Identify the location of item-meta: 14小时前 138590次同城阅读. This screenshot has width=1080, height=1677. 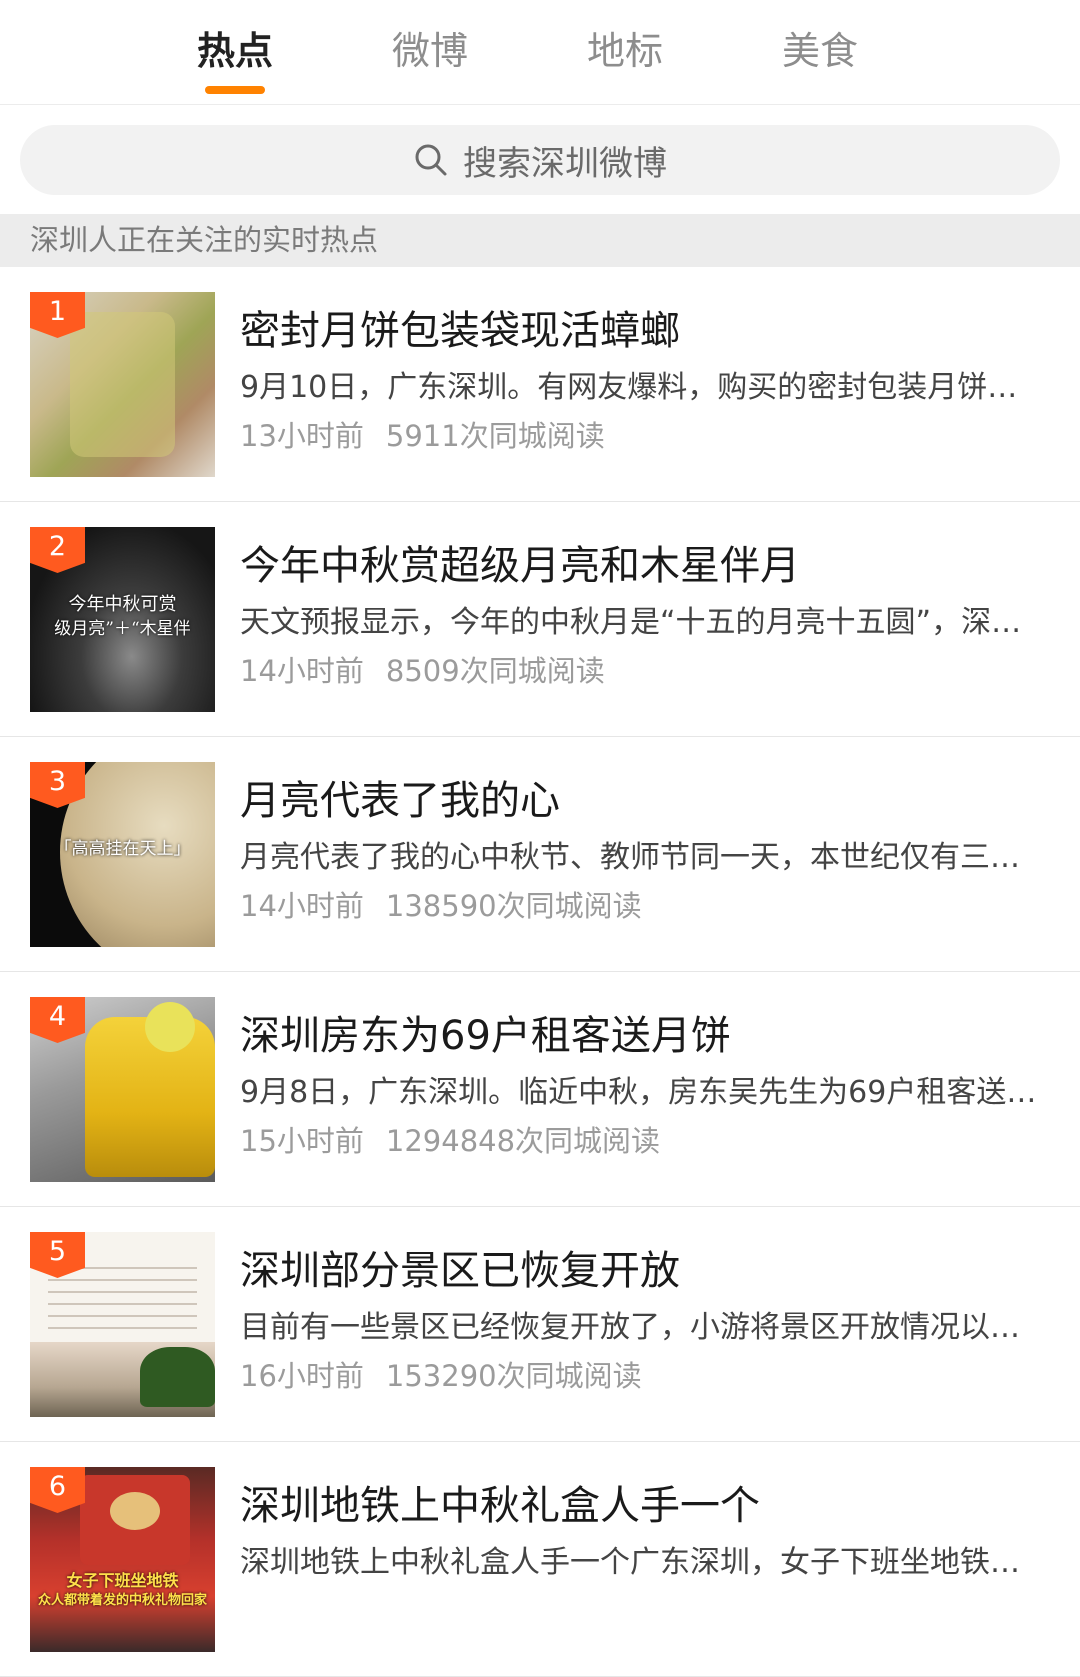
(441, 906).